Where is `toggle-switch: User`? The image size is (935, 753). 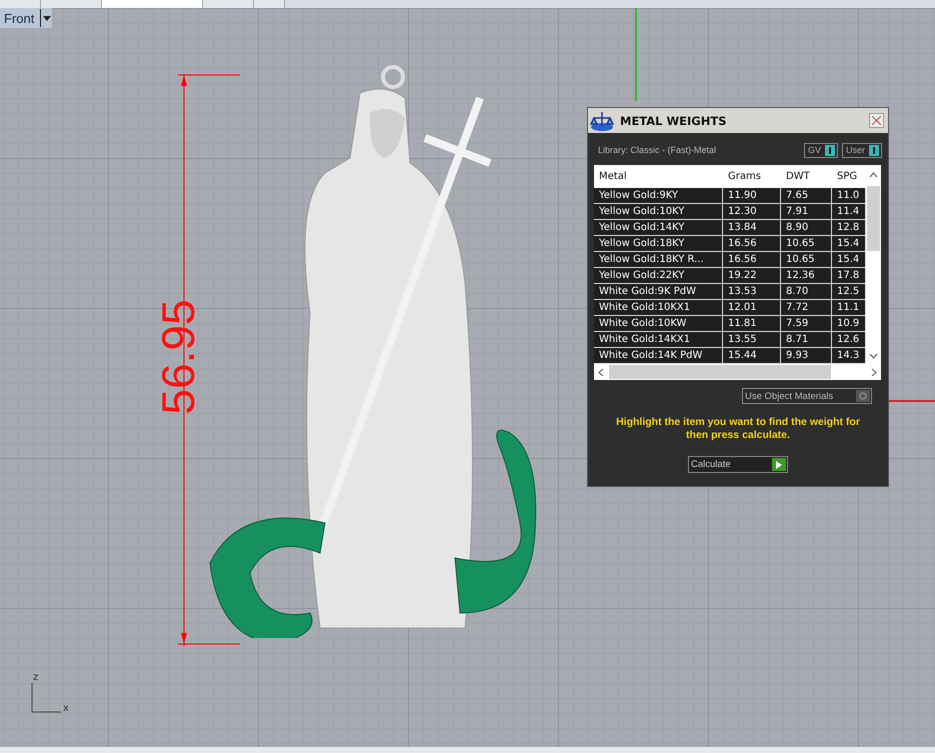 toggle-switch: User is located at coordinates (862, 150).